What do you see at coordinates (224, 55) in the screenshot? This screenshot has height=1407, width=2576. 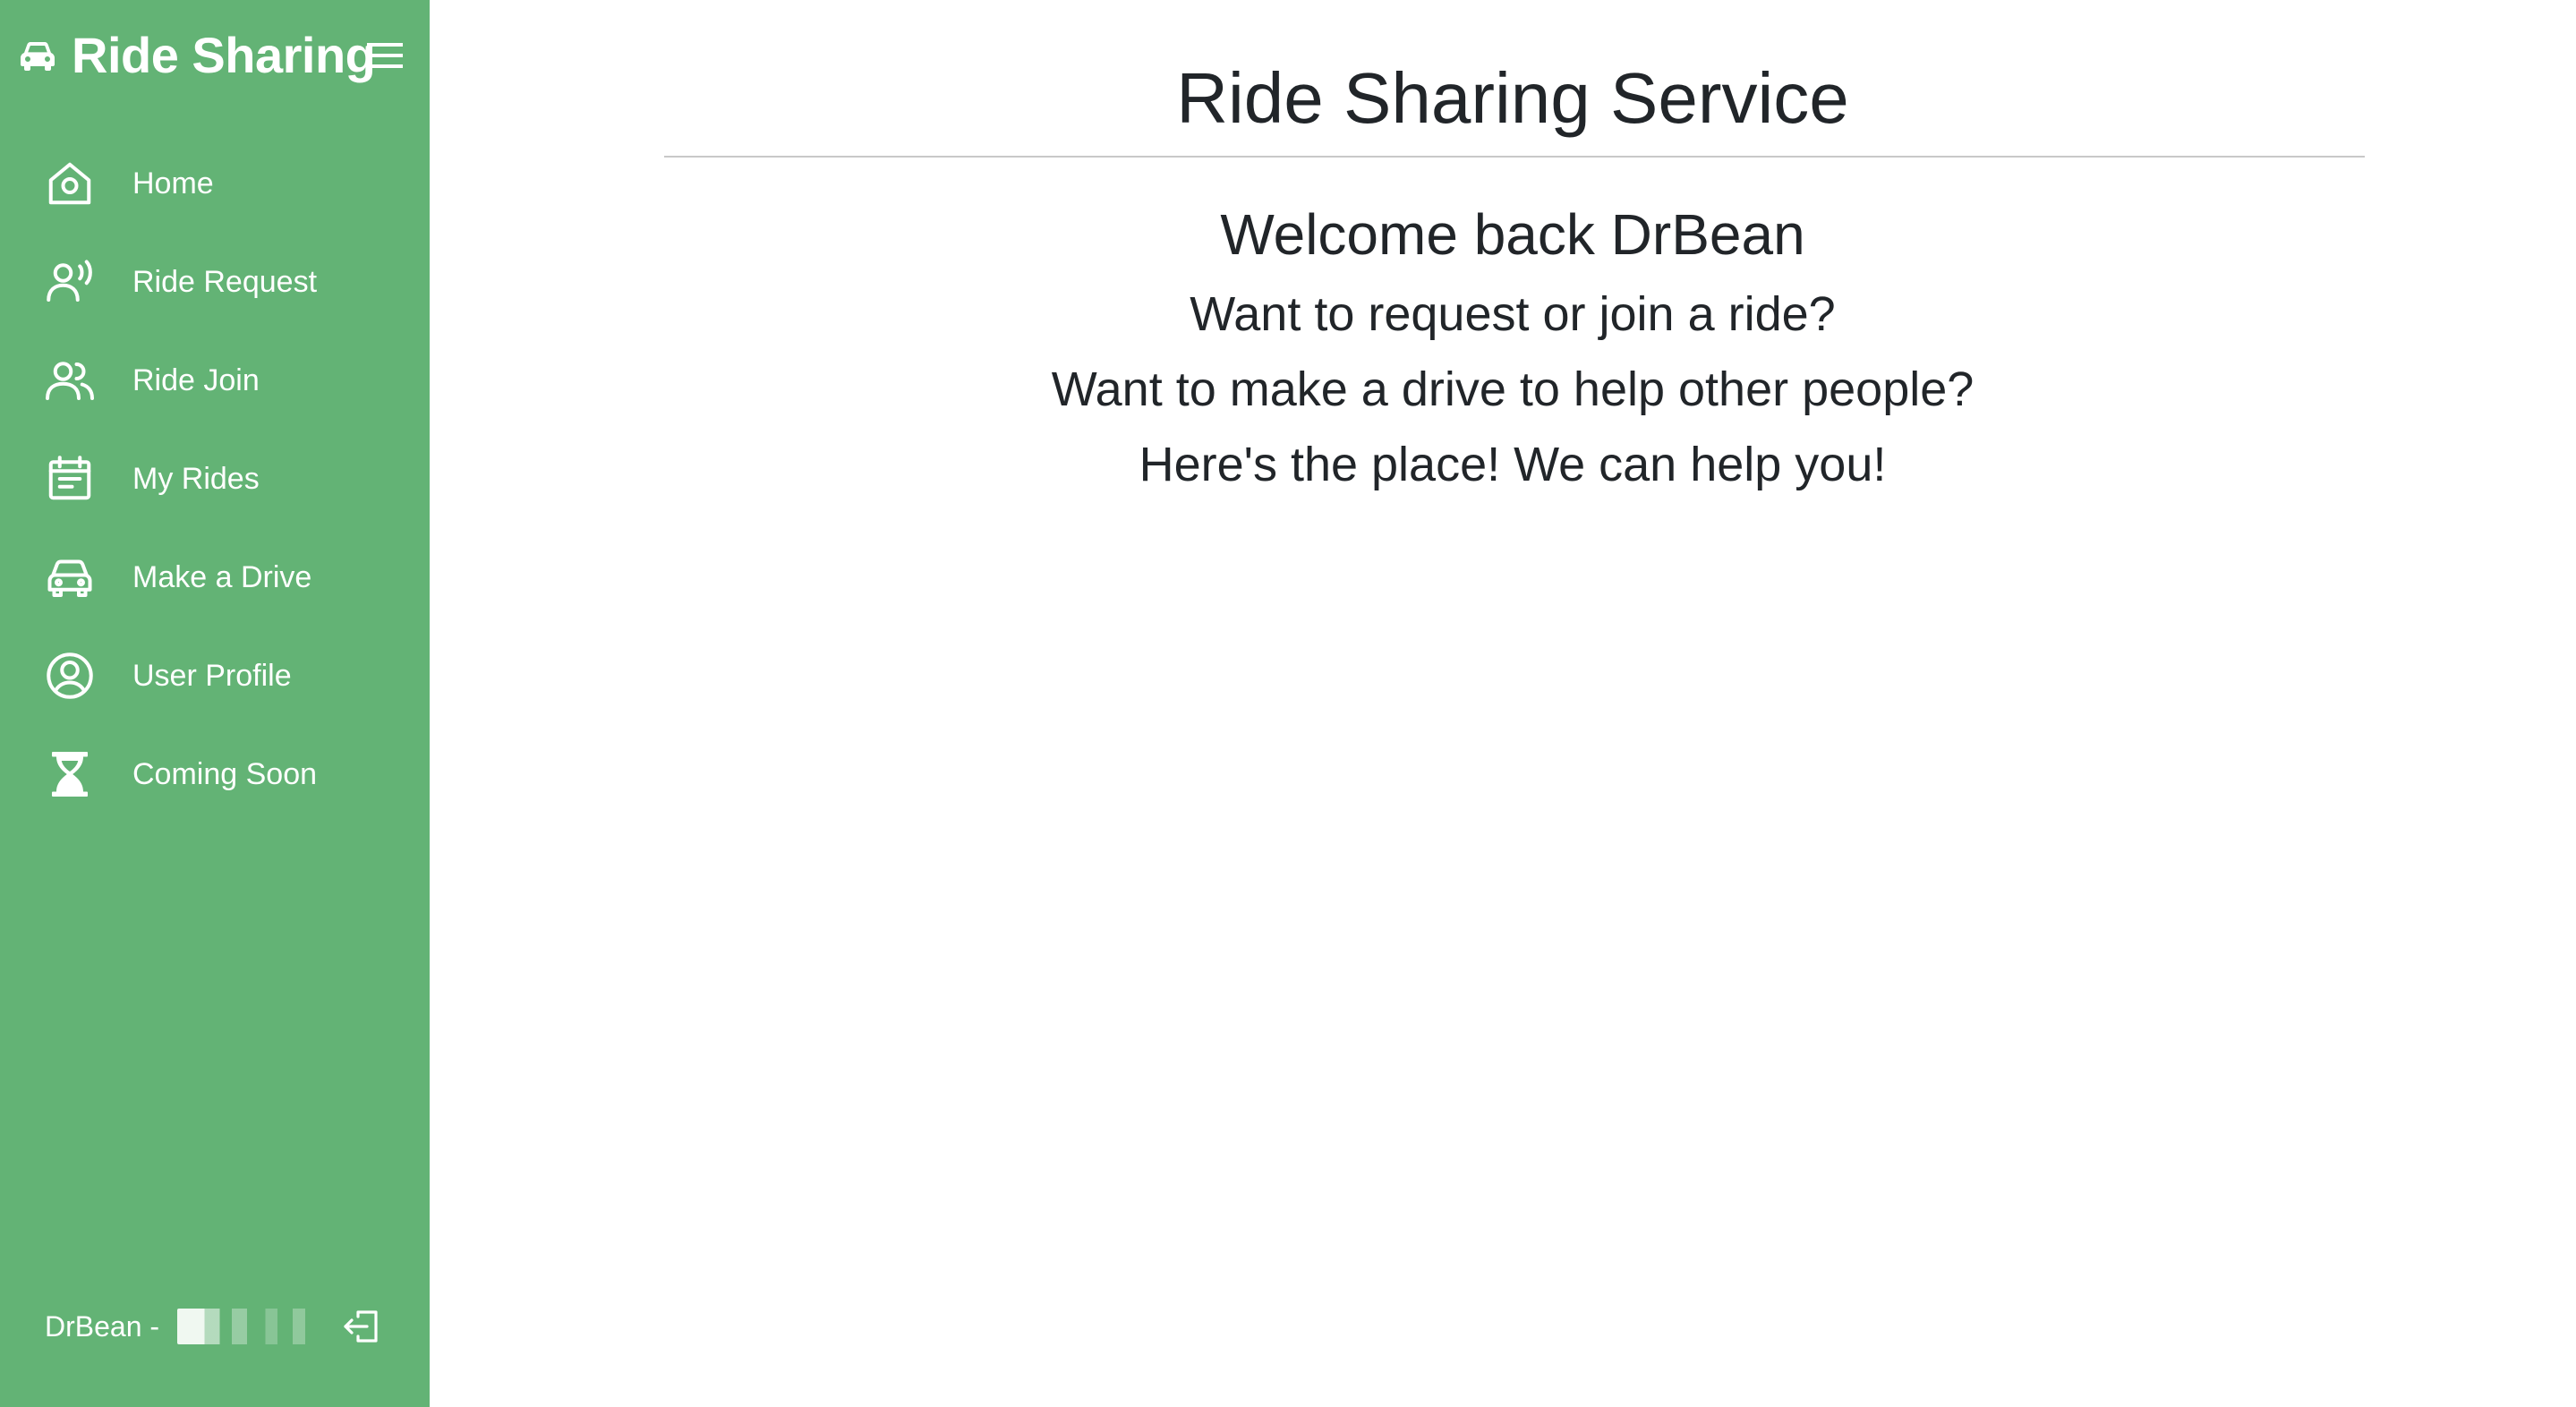 I see `brand-title: Ride Sharing` at bounding box center [224, 55].